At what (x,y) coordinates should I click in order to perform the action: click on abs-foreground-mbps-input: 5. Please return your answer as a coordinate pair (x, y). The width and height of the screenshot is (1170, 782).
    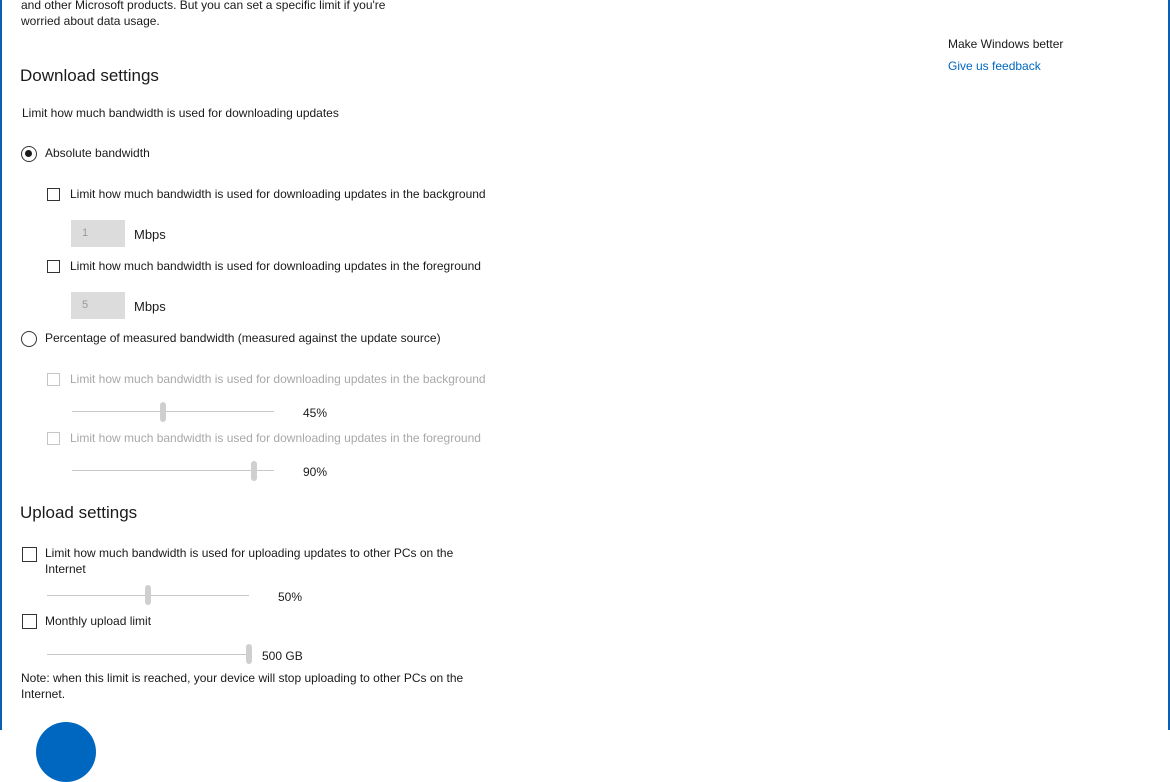
    Looking at the image, I should click on (98, 305).